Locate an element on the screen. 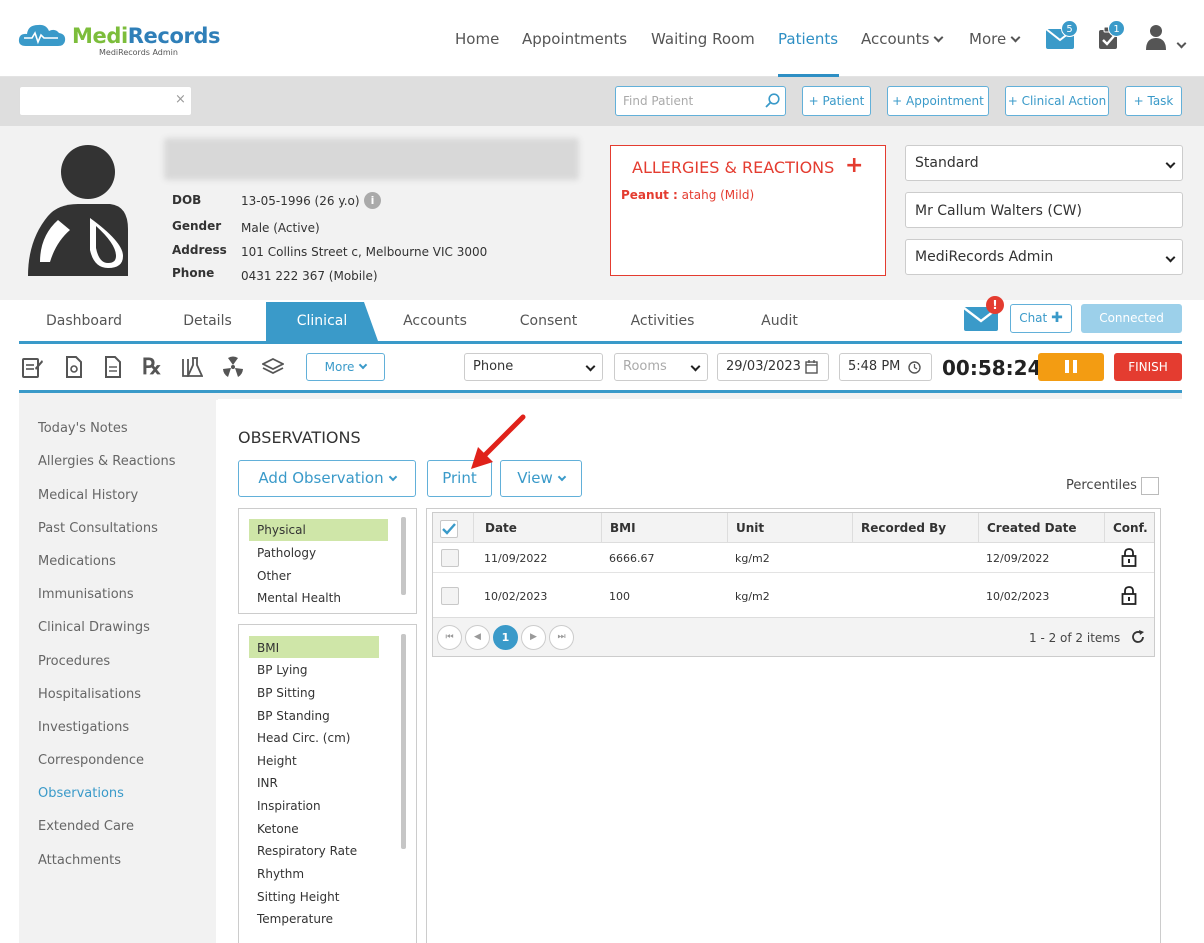  toolbar-more-button: More is located at coordinates (345, 367).